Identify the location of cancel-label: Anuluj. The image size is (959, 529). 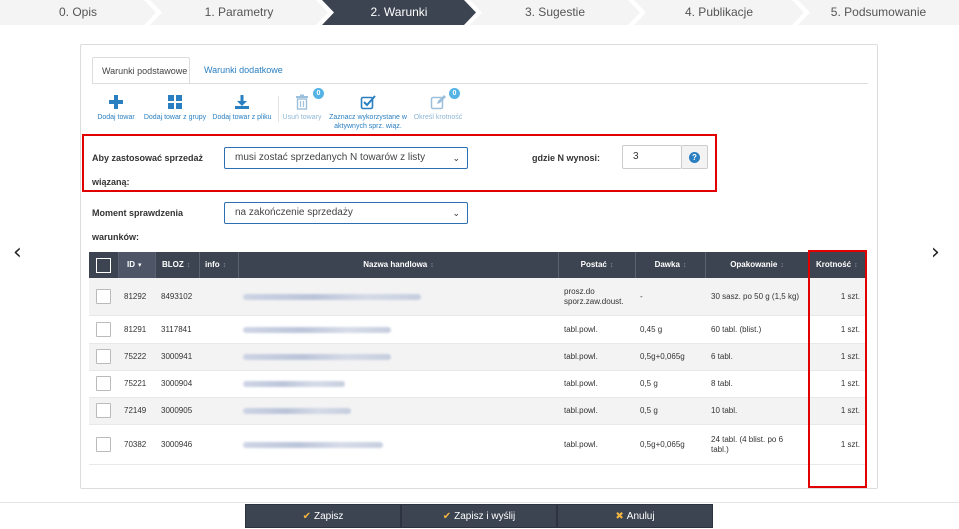
(640, 516).